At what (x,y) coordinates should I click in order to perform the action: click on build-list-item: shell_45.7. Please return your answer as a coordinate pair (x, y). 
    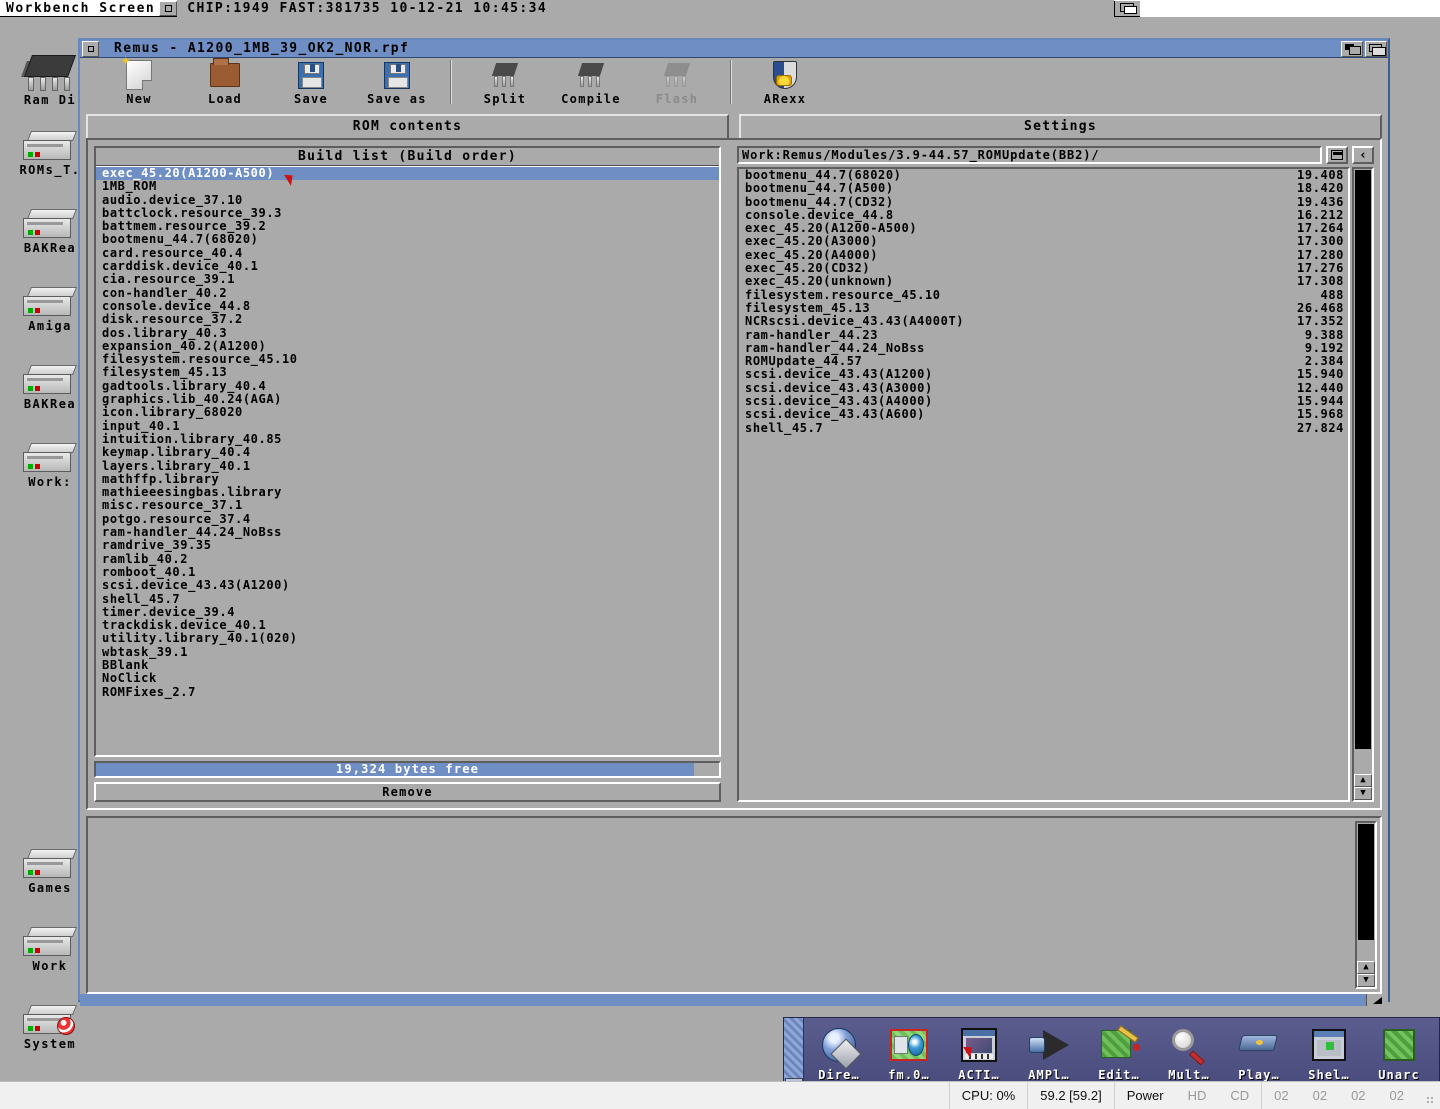
    Looking at the image, I should click on (407, 599).